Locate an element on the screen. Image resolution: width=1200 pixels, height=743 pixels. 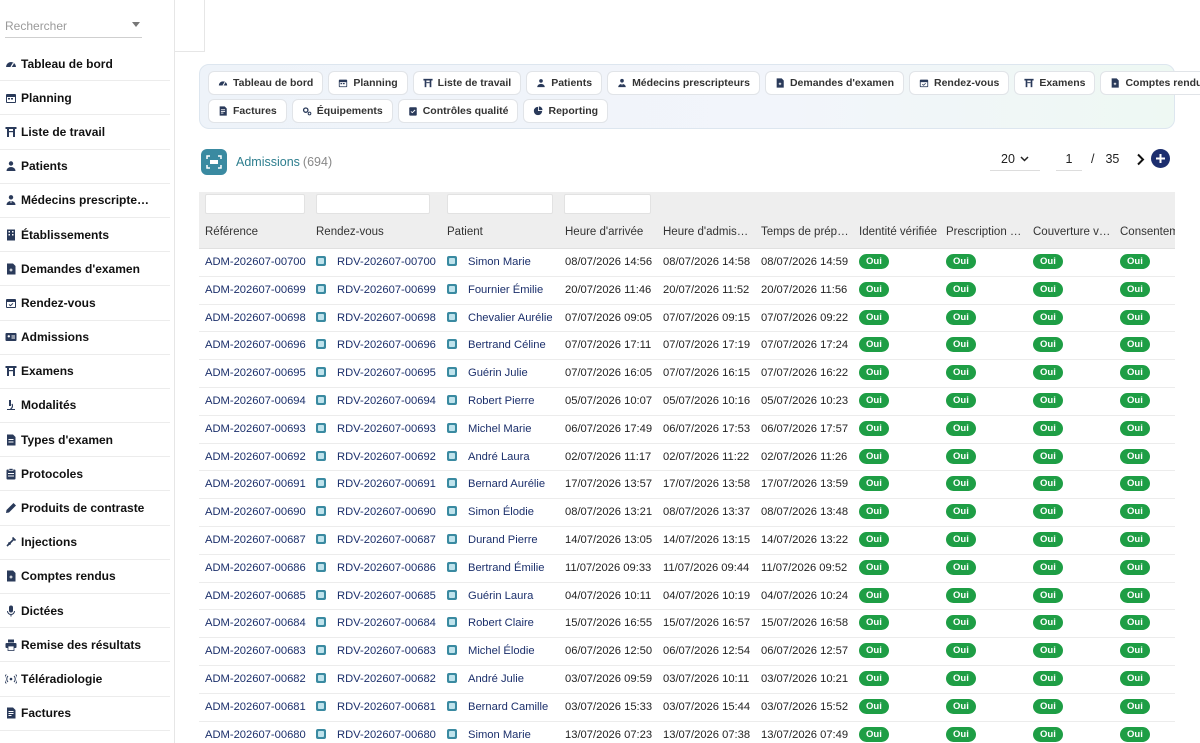
appointment-link: RDV-202607-00699 is located at coordinates (386, 290).